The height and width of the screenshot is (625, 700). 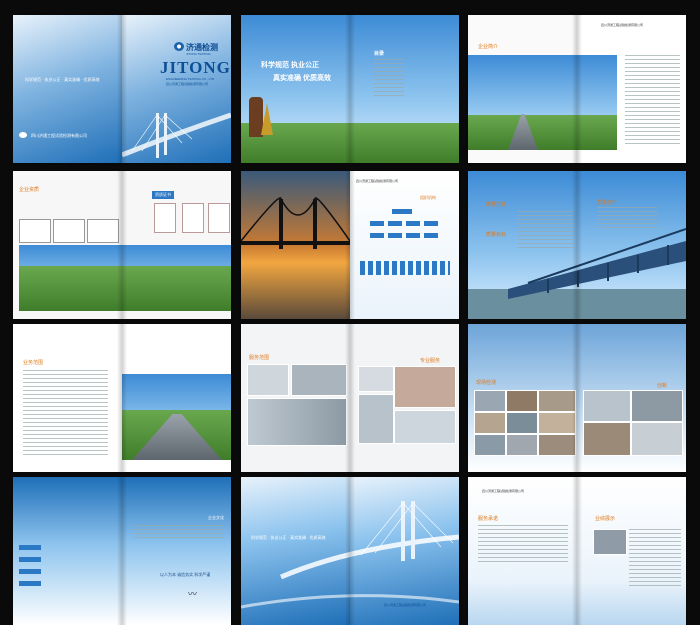 What do you see at coordinates (216, 517) in the screenshot?
I see `culture-heading: 企业文化` at bounding box center [216, 517].